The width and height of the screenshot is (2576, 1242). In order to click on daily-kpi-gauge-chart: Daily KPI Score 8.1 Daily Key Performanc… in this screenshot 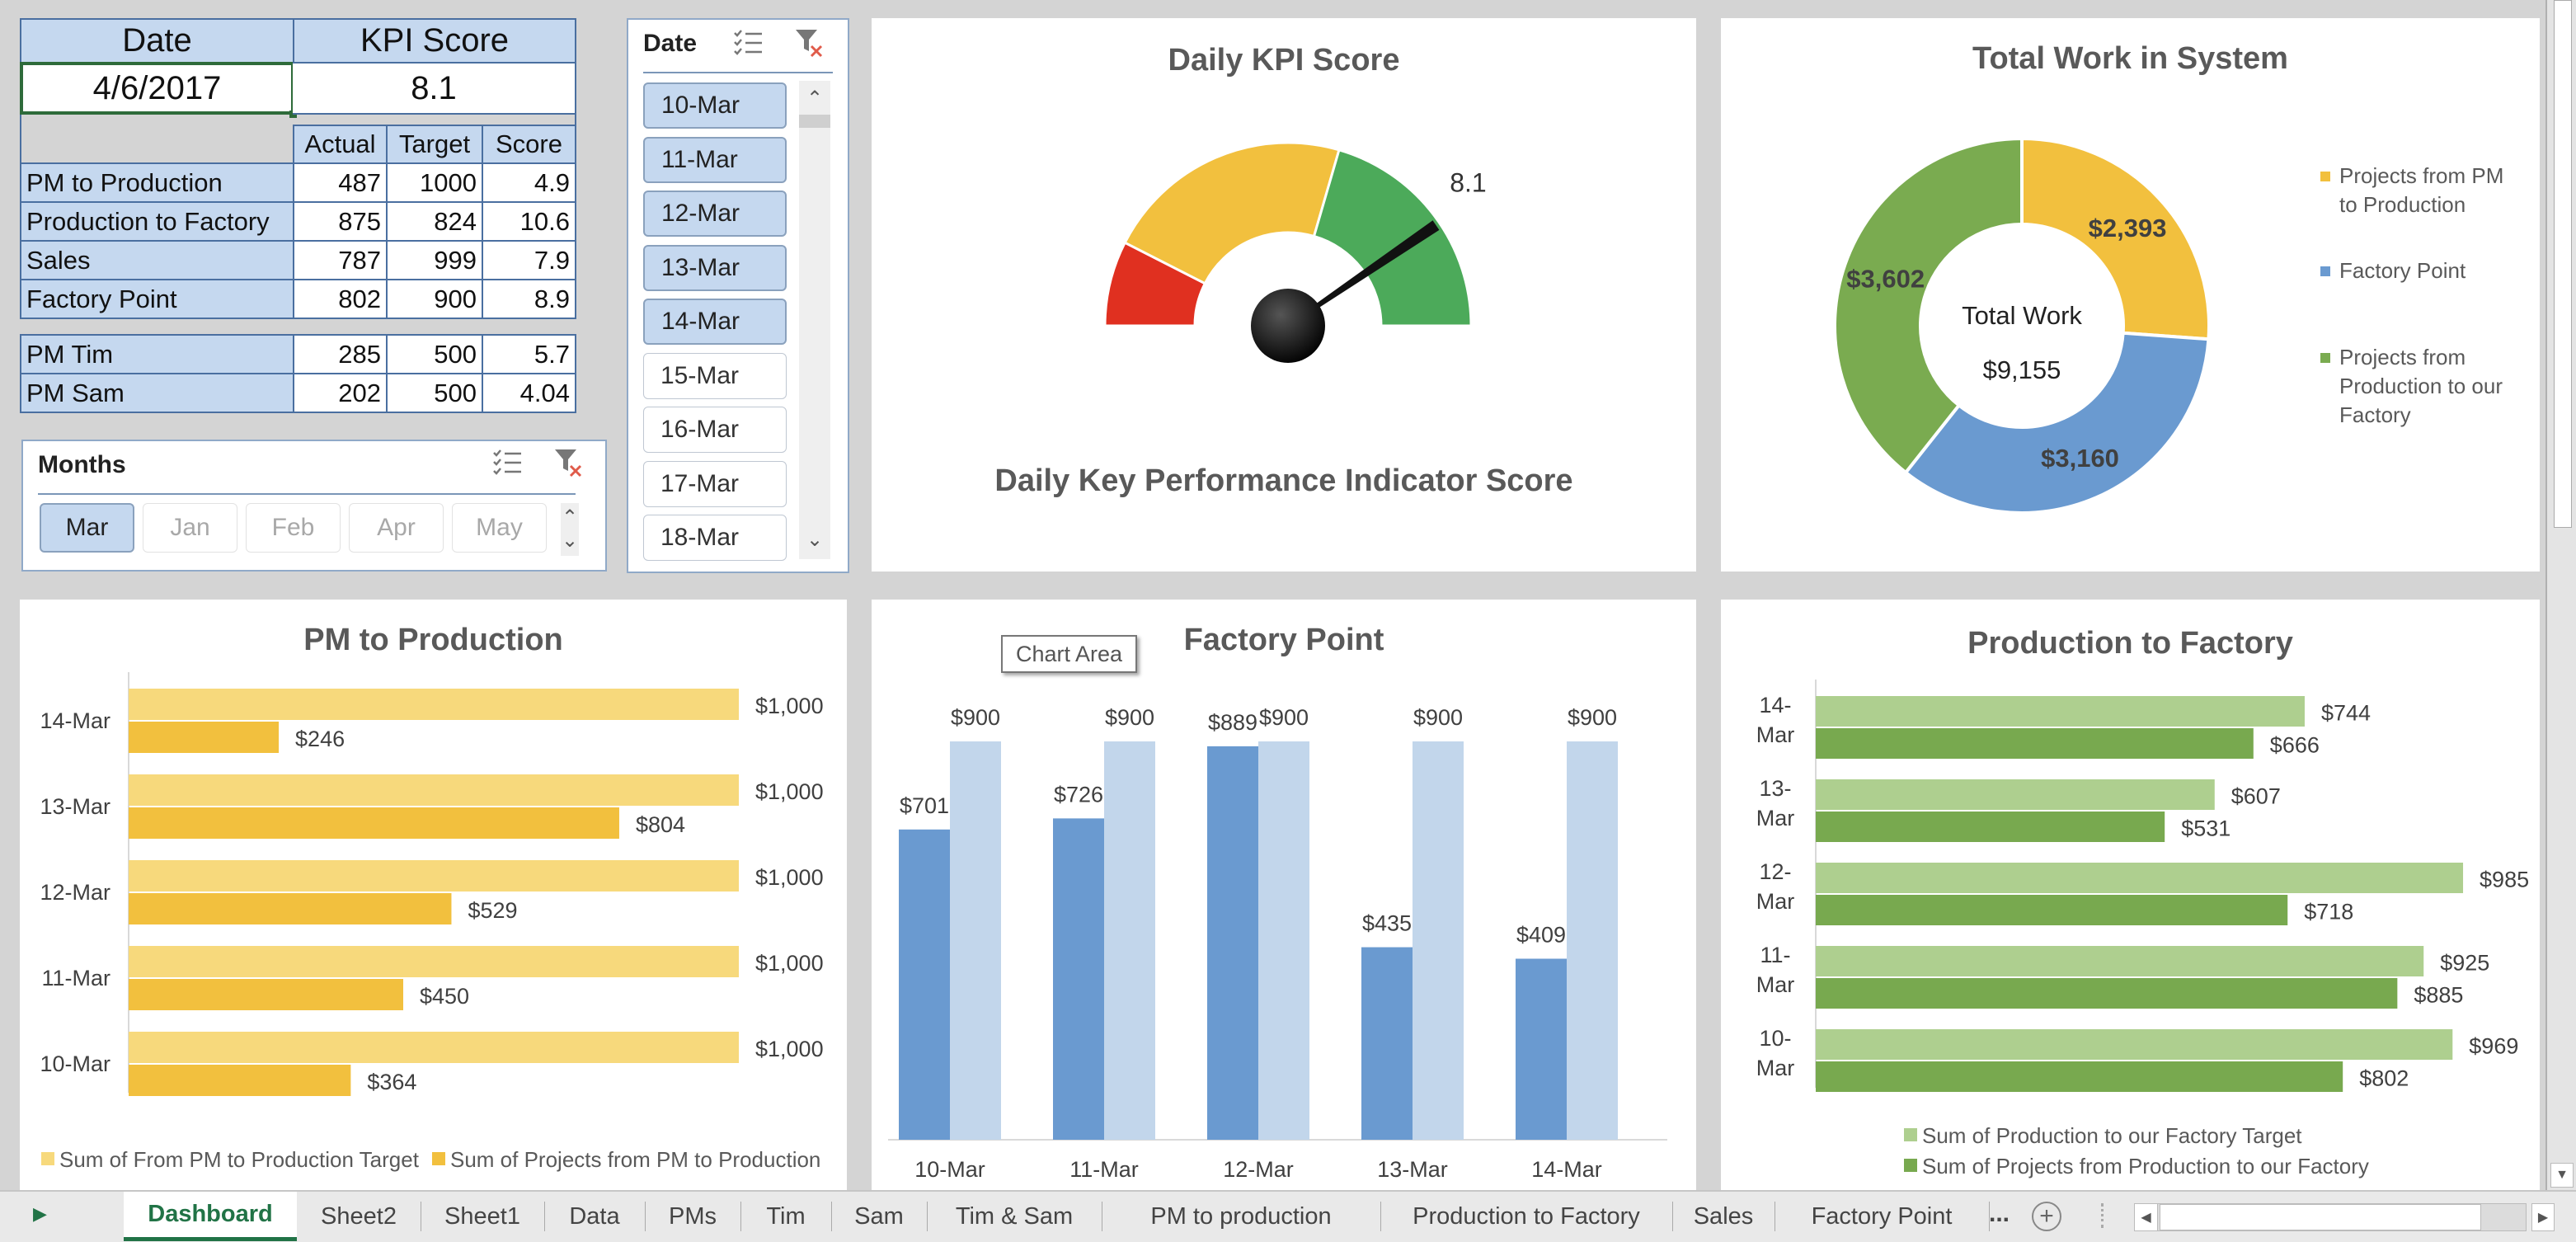, I will do `click(1284, 295)`.